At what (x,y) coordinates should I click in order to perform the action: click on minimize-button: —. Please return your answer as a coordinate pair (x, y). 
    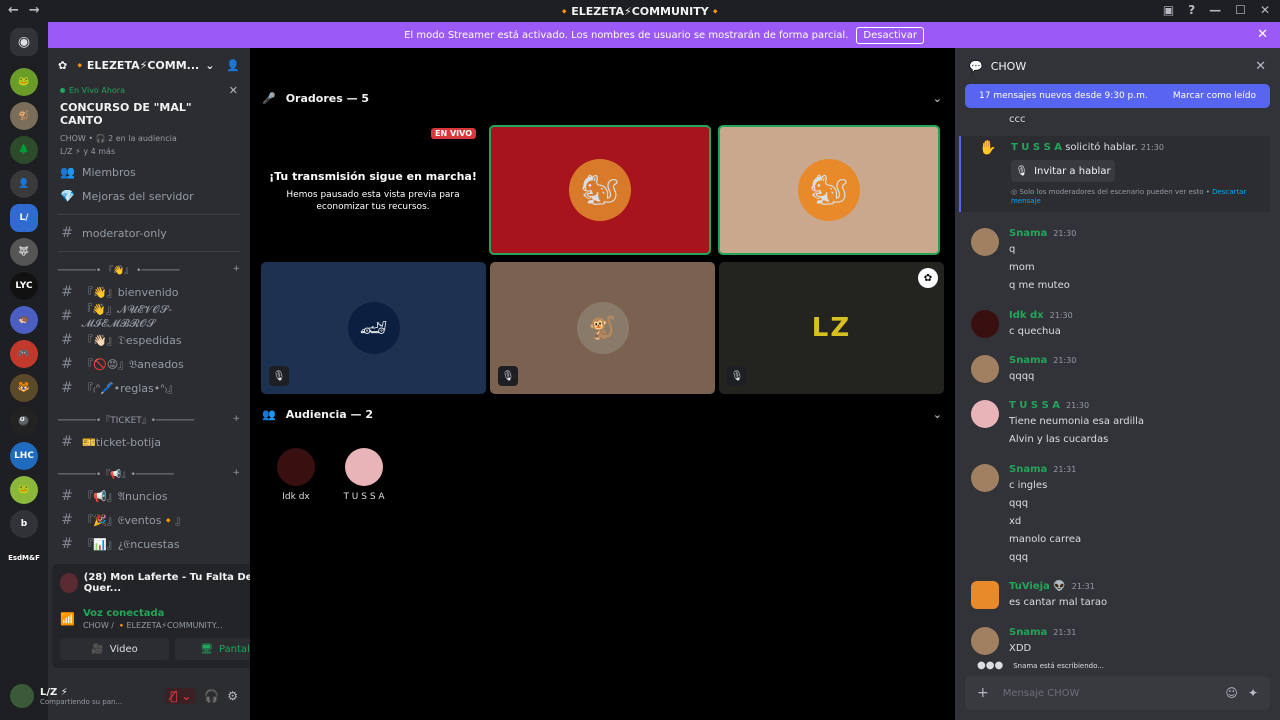
    Looking at the image, I should click on (1215, 10).